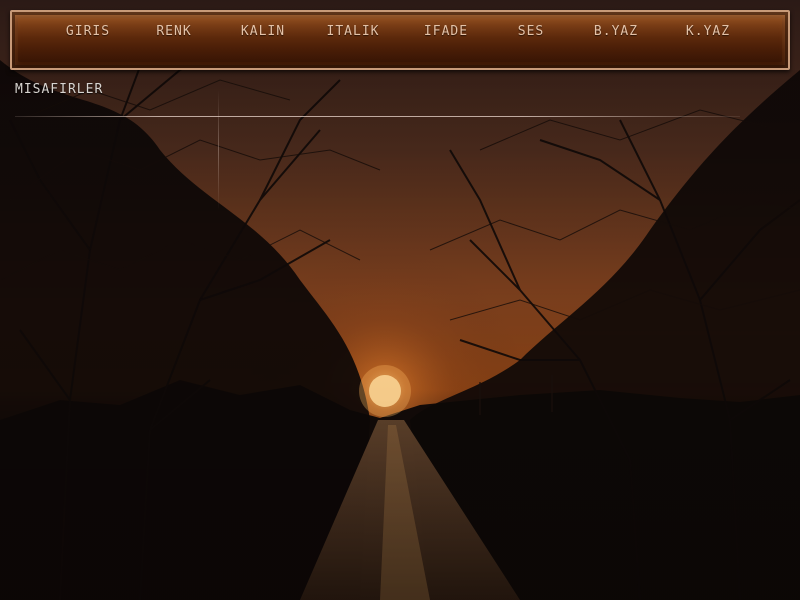  I want to click on sound-button: SES, so click(531, 32).